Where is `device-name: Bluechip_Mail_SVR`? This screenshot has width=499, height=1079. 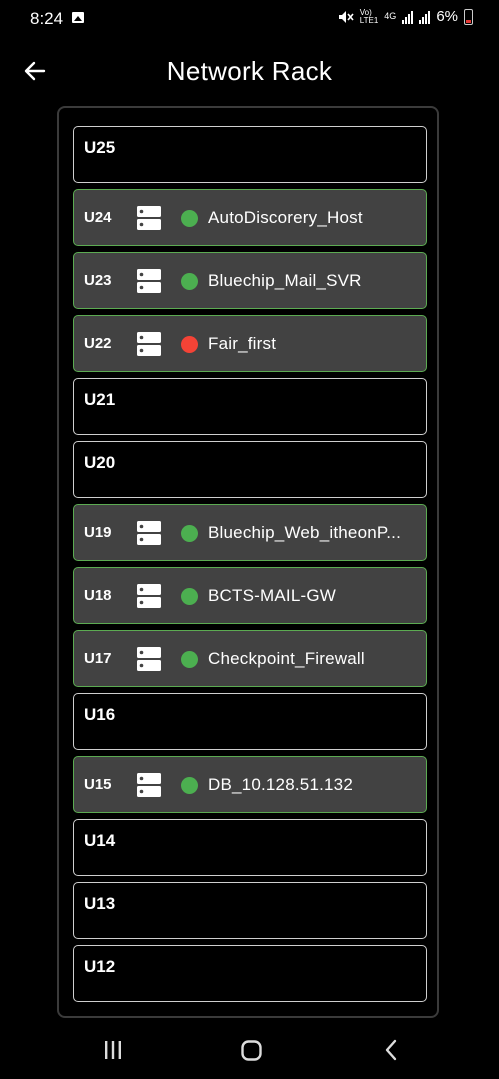
device-name: Bluechip_Mail_SVR is located at coordinates (285, 280).